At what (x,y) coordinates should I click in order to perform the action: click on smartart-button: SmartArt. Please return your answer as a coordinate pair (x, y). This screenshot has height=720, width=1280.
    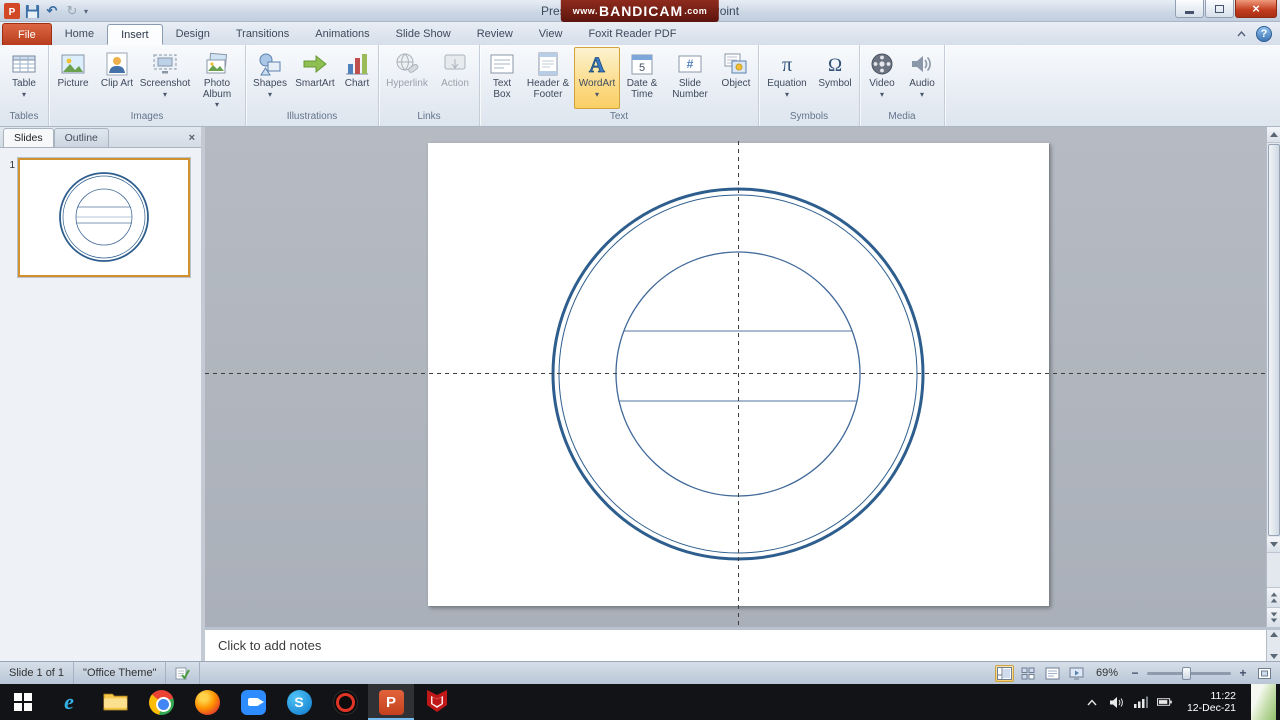
    Looking at the image, I should click on (315, 78).